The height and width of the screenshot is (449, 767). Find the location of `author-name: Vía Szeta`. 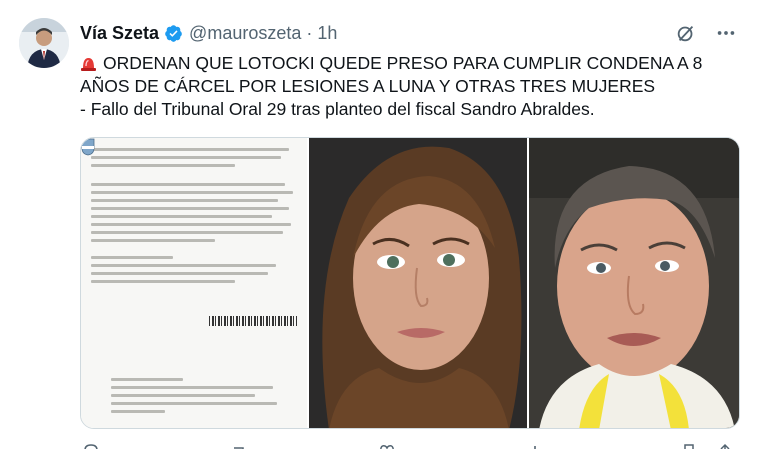

author-name: Vía Szeta is located at coordinates (119, 33).